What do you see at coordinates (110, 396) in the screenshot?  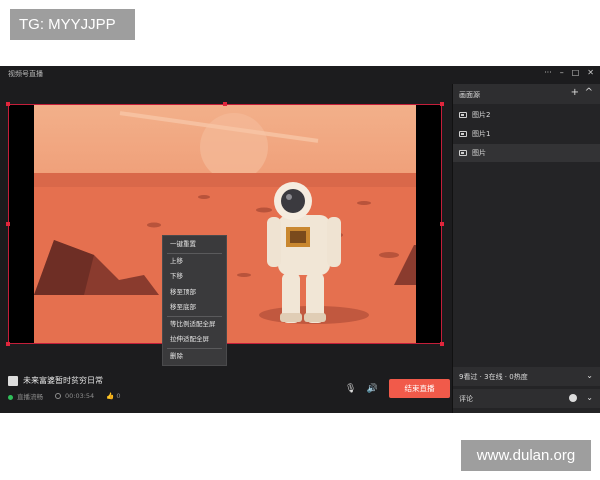 I see `thumb-up-icon: 👍` at bounding box center [110, 396].